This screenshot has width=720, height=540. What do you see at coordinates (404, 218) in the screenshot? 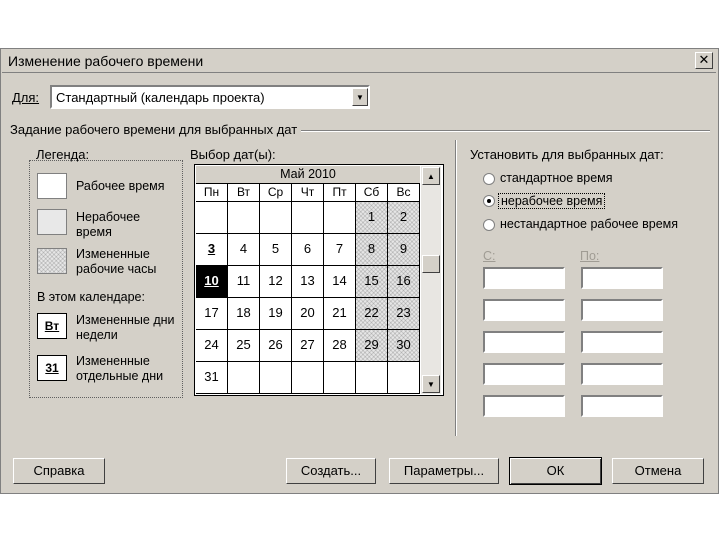
I see `calendar-day: 2` at bounding box center [404, 218].